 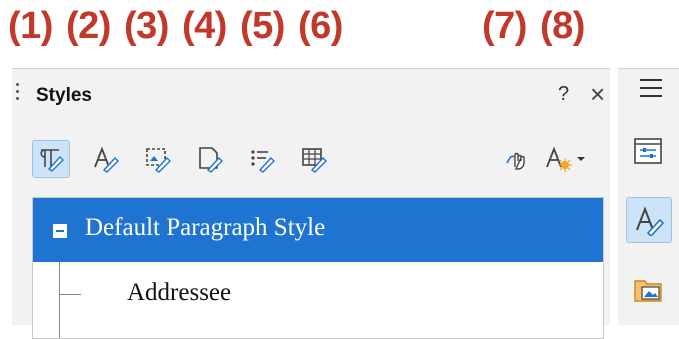 I want to click on character-styles-icon, so click(x=106, y=159).